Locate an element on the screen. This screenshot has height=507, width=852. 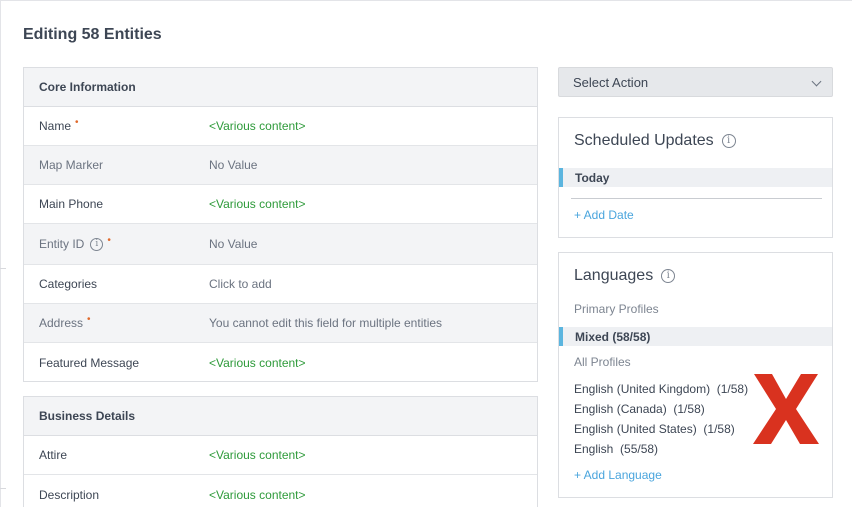
select-action-dropdown: Select Action is located at coordinates (695, 82).